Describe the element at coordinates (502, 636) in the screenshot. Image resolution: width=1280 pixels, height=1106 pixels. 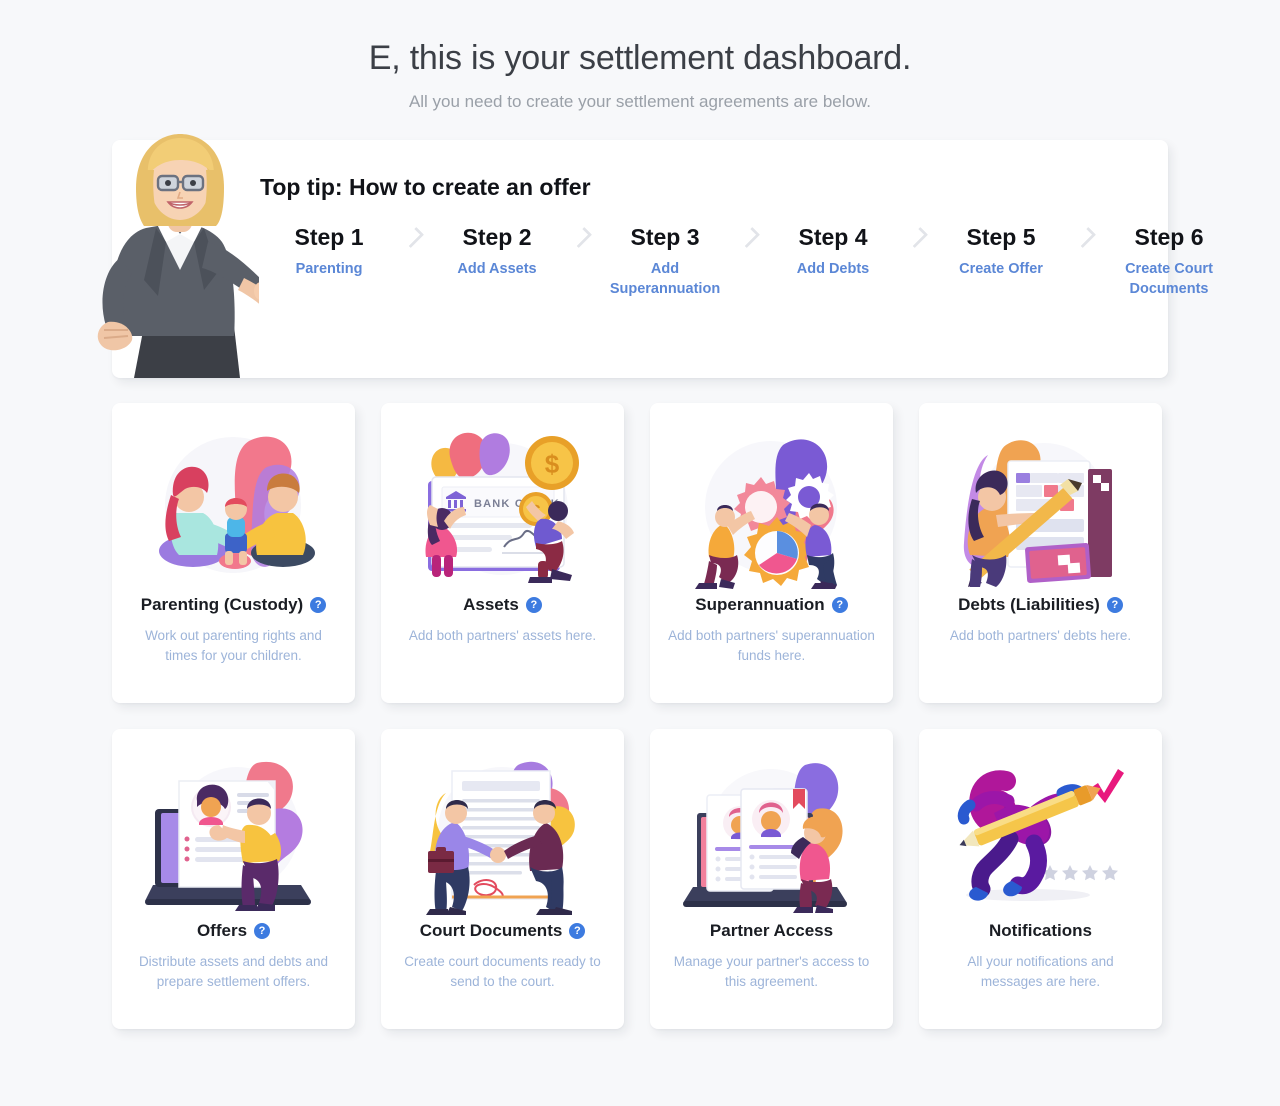
I see `card-description: Add both partners' assets here.` at that location.